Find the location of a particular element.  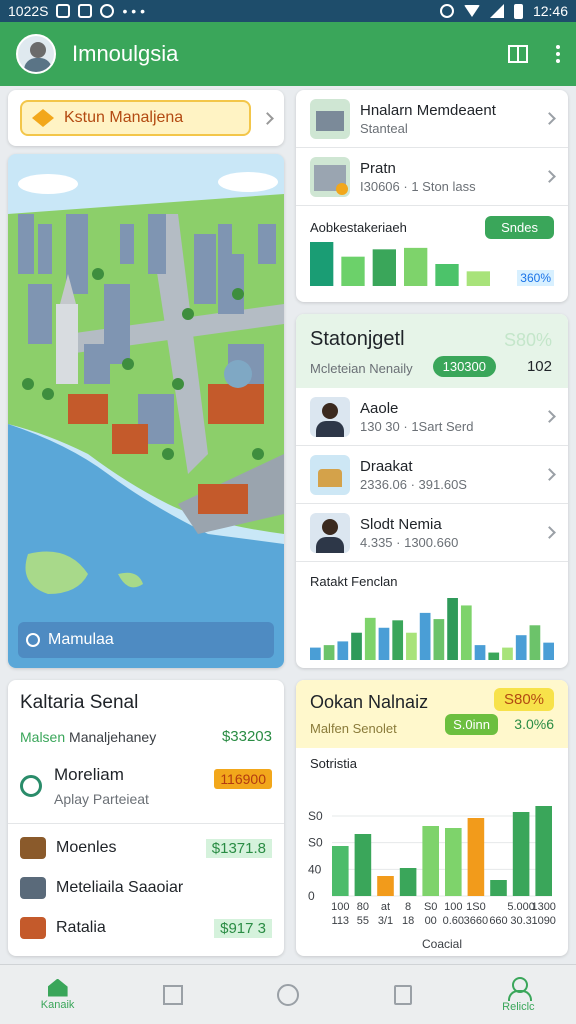

row-subtitle: Stanteal is located at coordinates (384, 128).